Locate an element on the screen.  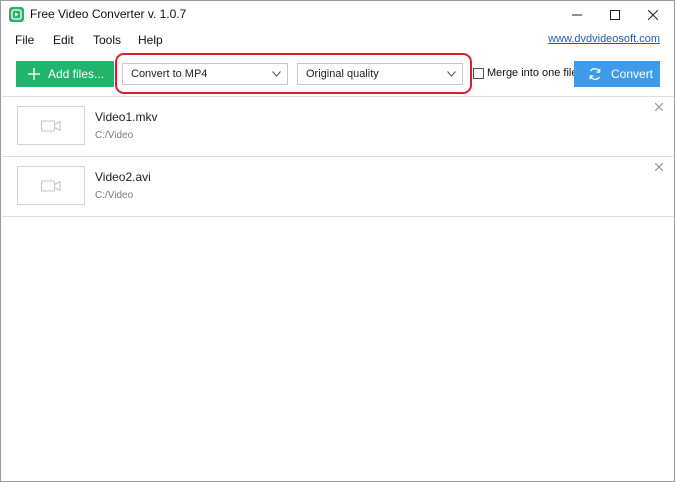
merge-label: Merge into one file is located at coordinates (532, 73).